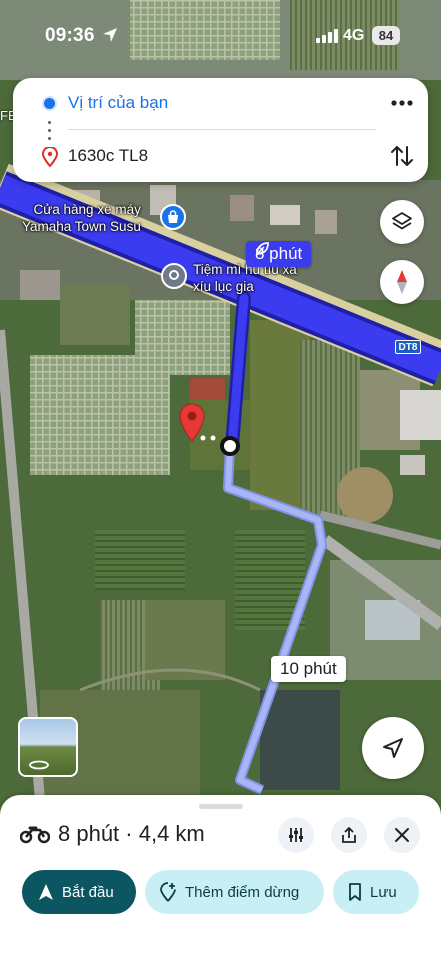  I want to click on status-time: 09:36, so click(70, 35).